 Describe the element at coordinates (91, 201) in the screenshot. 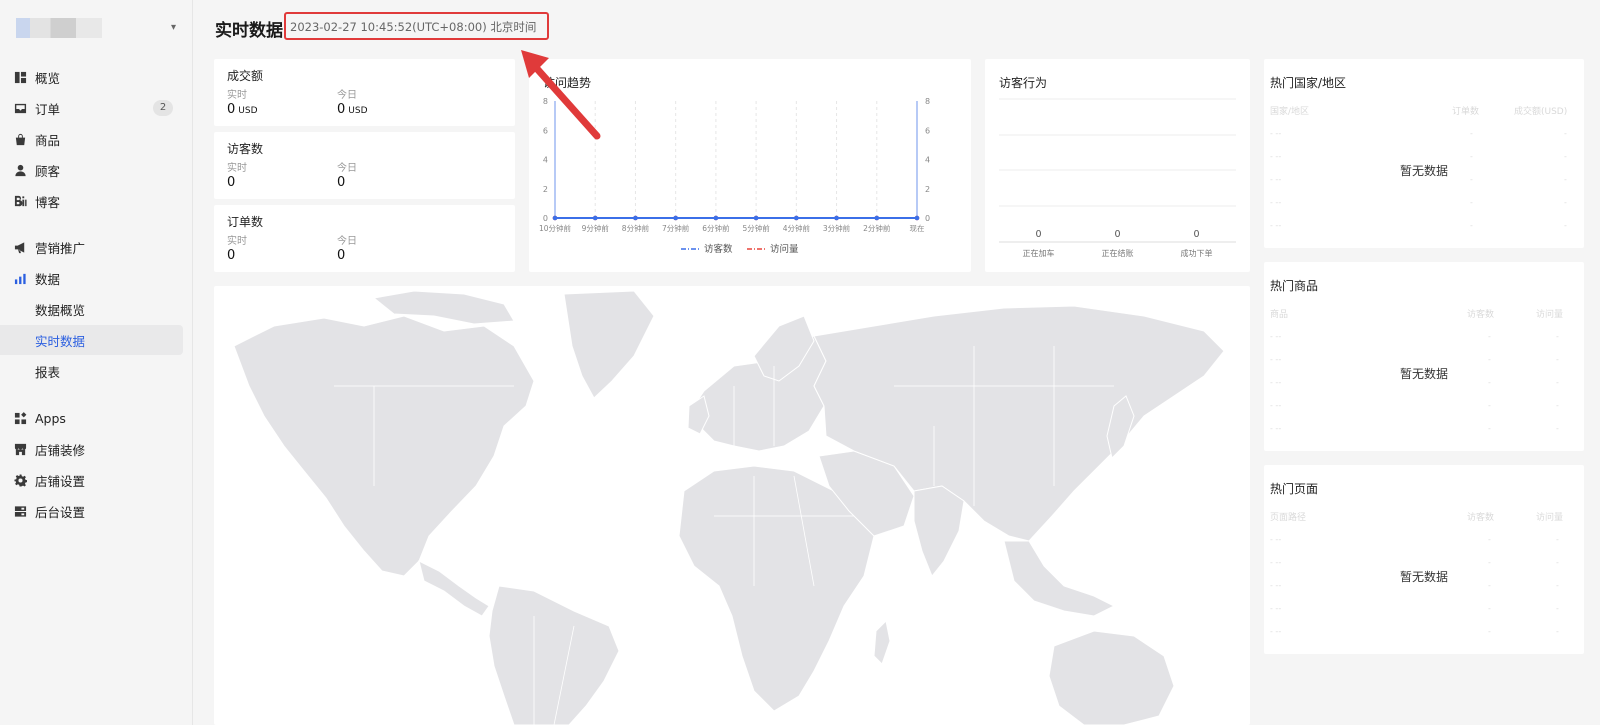

I see `nav-blog: 博客` at that location.